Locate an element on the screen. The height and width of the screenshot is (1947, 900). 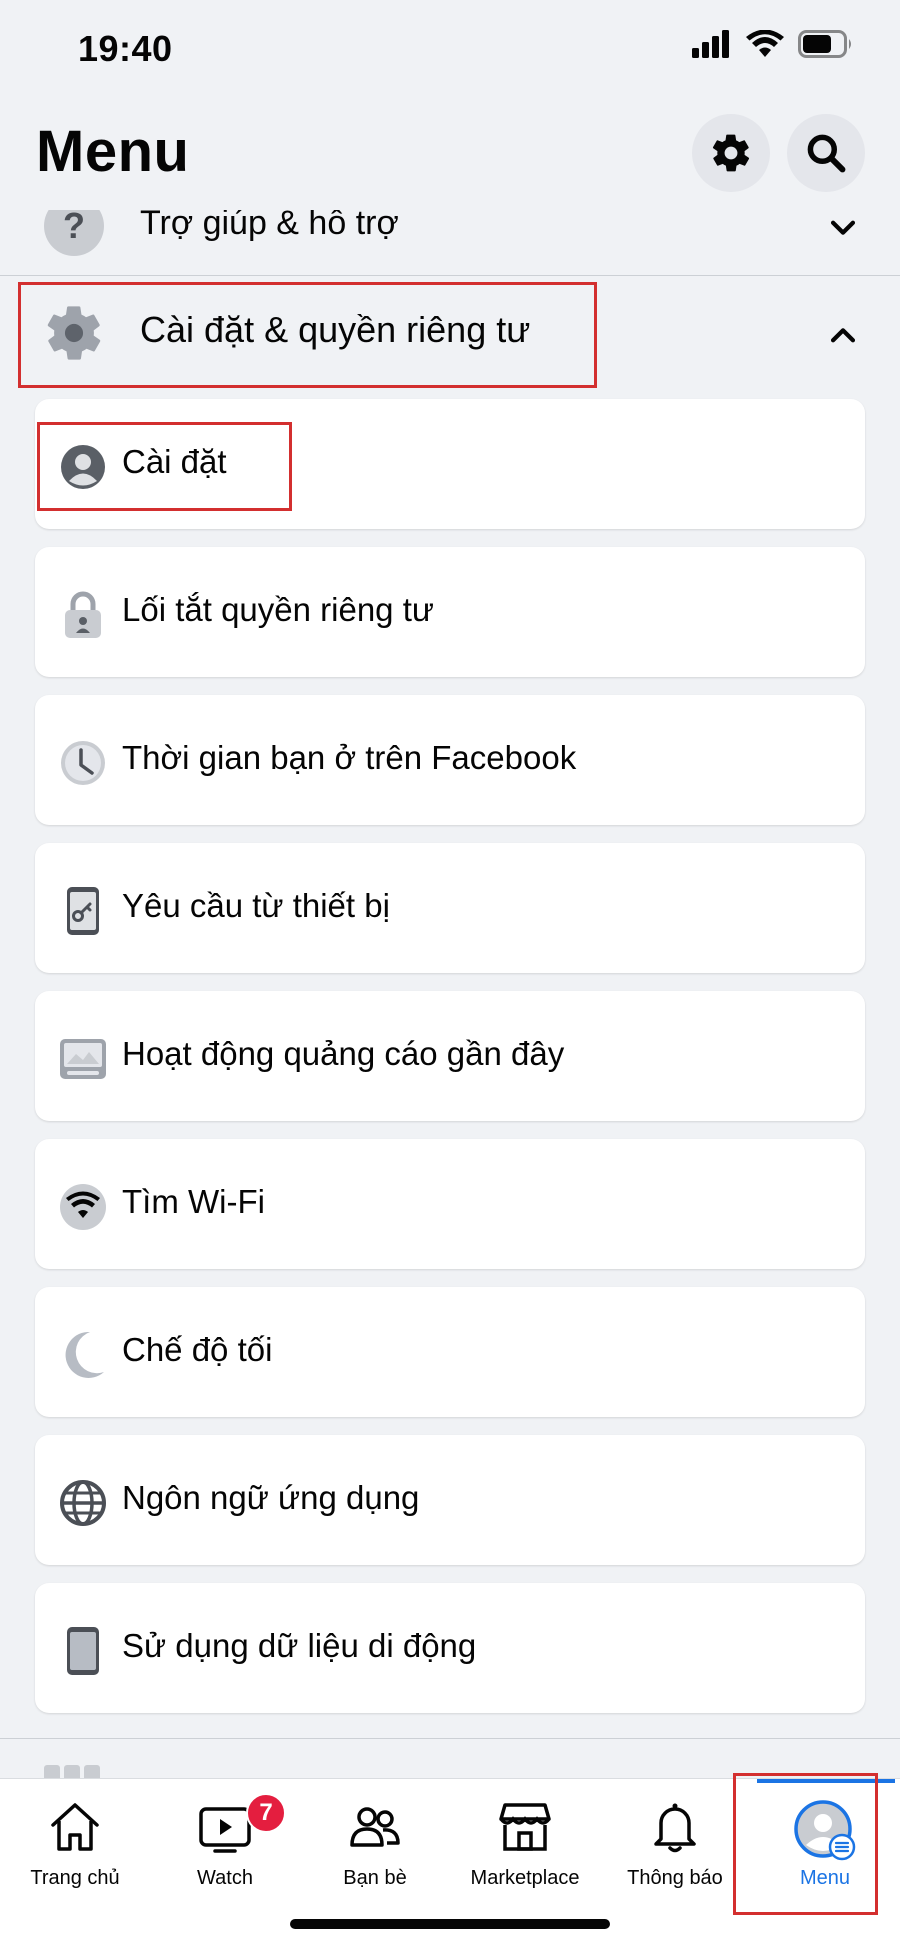
menu-item-label: Ngôn ngữ ứng dụng is located at coordinates (271, 1497).